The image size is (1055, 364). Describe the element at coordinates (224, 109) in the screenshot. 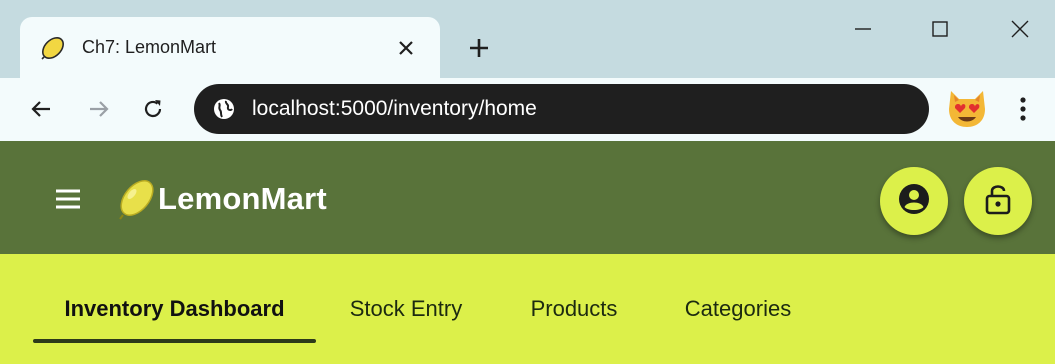

I see `globe-icon` at that location.